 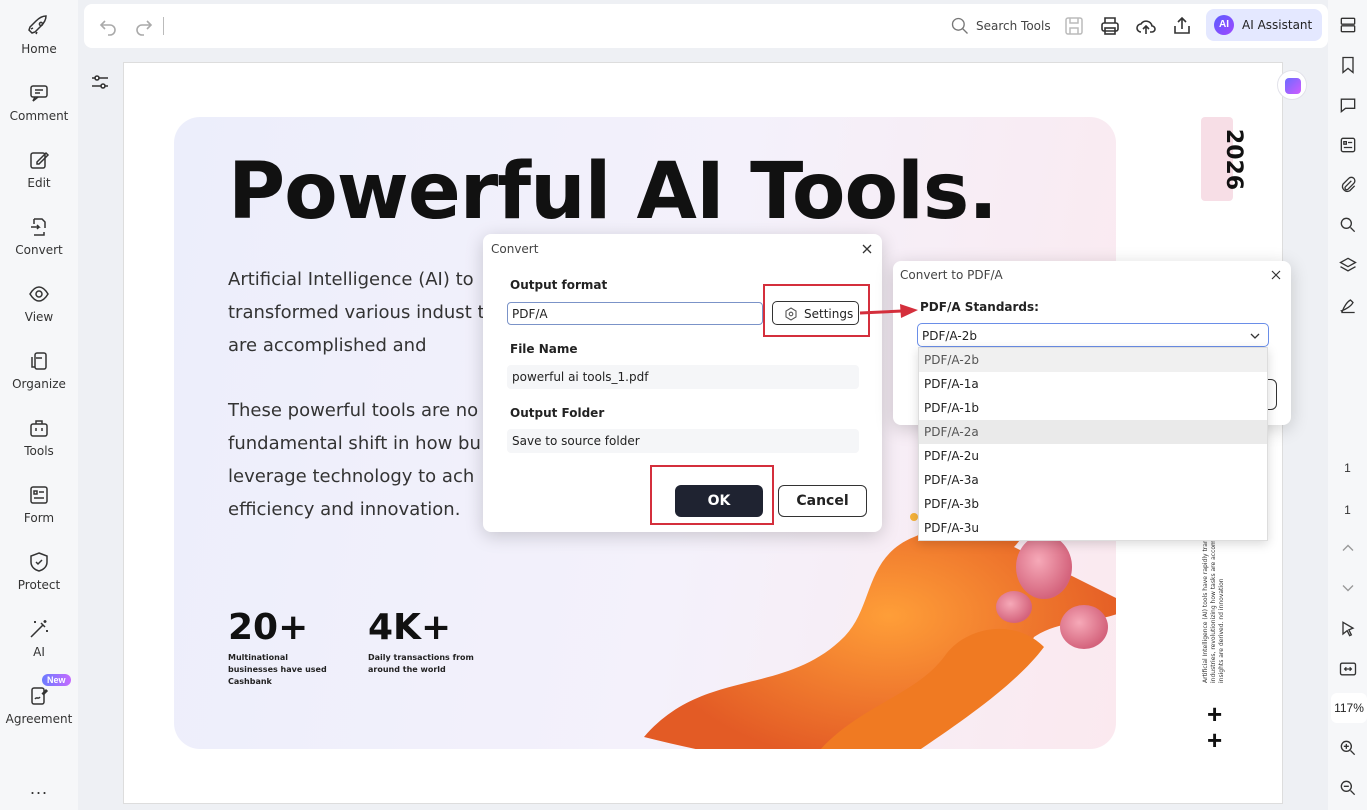 What do you see at coordinates (1348, 748) in the screenshot?
I see `zoom-in-icon` at bounding box center [1348, 748].